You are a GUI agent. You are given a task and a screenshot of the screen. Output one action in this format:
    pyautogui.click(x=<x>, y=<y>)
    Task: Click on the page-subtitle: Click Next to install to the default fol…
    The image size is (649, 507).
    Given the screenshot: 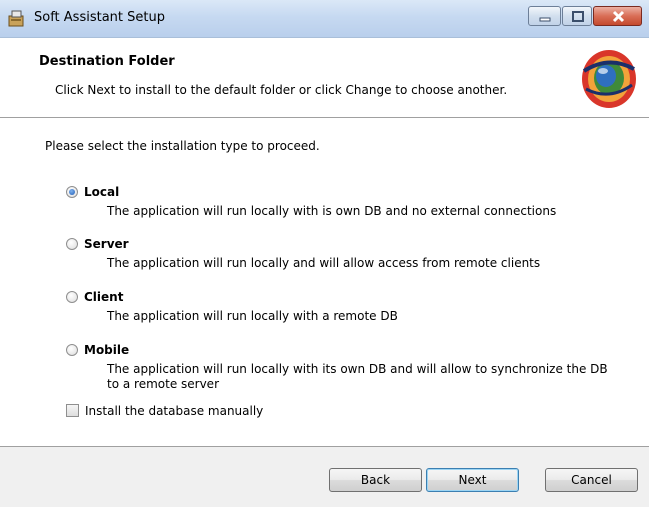 What is the action you would take?
    pyautogui.click(x=281, y=90)
    